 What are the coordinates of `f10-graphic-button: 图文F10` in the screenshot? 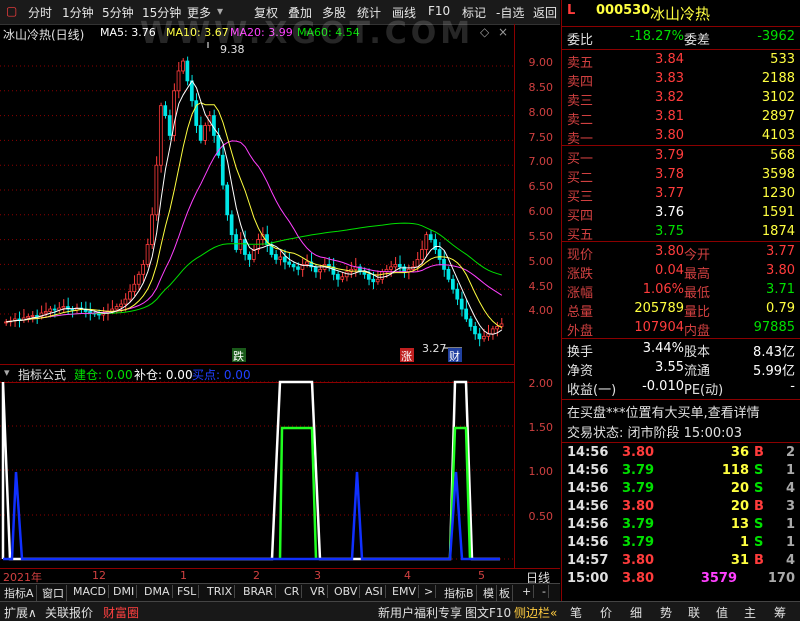 It's located at (488, 612).